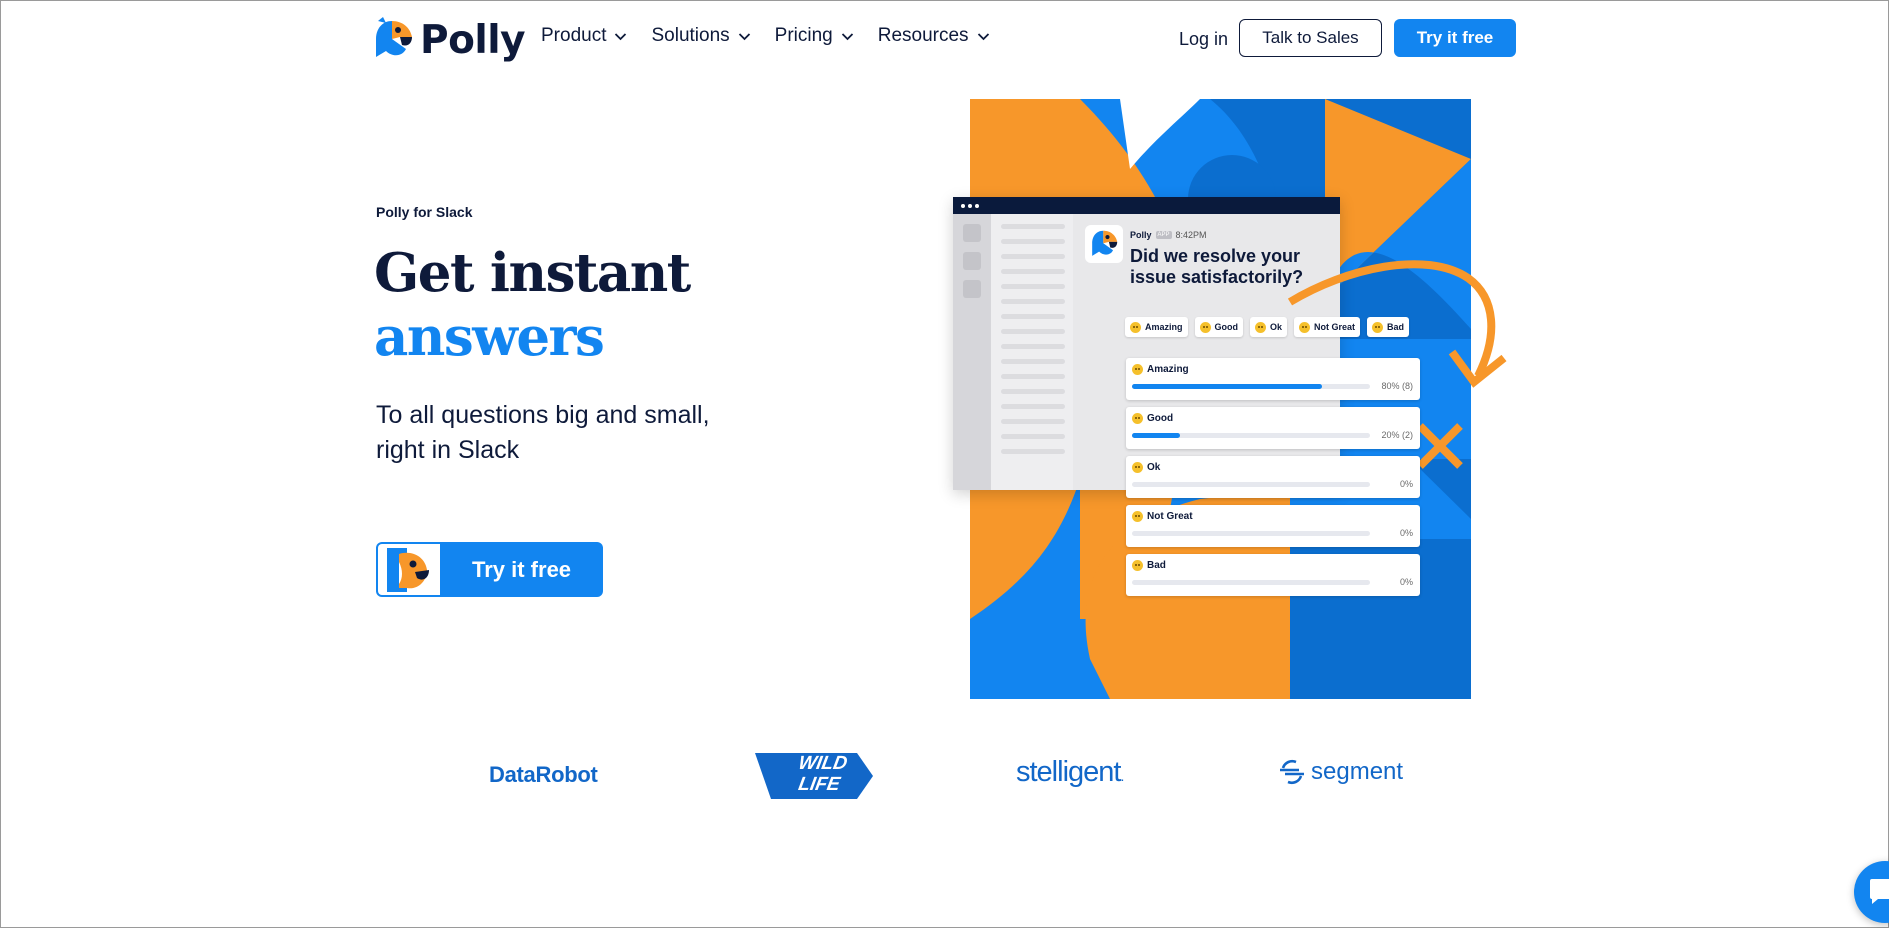  I want to click on chip-label: Ok, so click(1276, 327).